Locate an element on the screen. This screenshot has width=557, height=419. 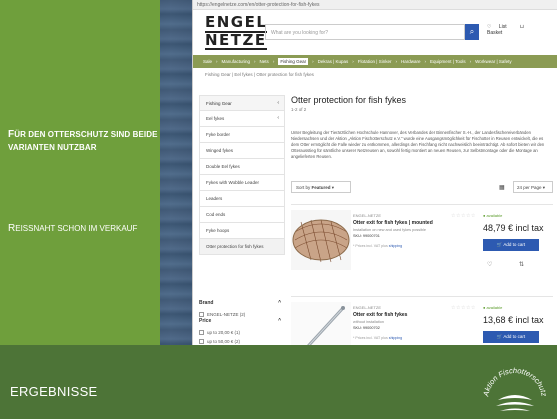
page-title: Otter protection for fish fykes is located at coordinates (349, 100).